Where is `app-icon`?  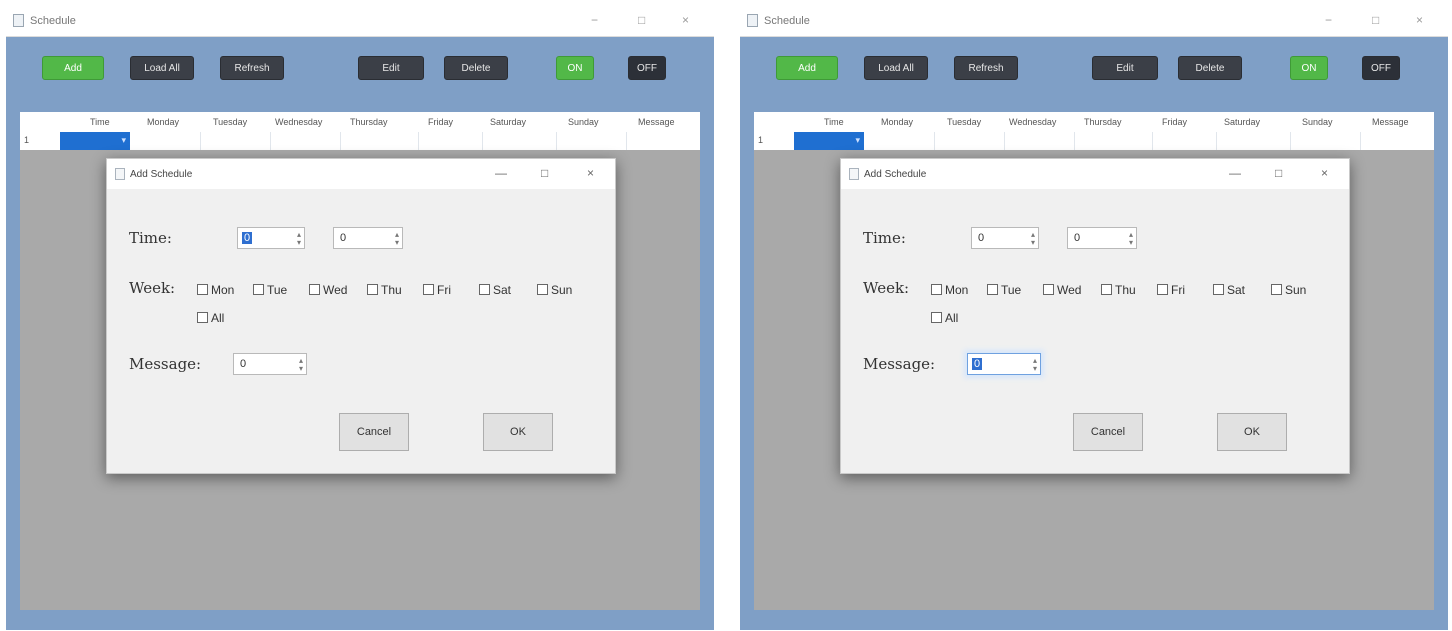 app-icon is located at coordinates (752, 20).